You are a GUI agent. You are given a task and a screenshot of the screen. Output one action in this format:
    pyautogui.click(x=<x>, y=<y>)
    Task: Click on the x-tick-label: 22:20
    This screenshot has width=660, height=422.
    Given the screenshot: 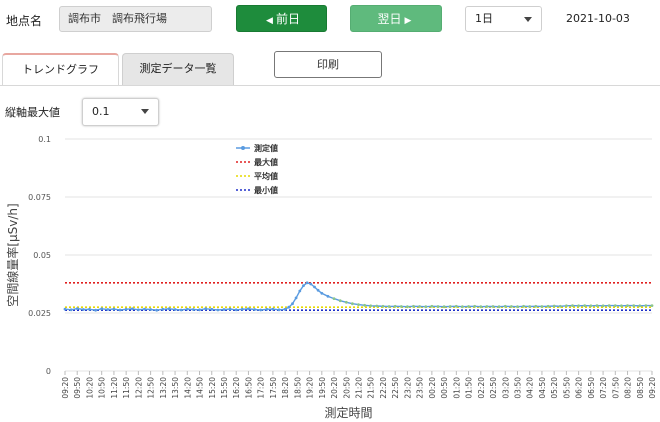 What is the action you would take?
    pyautogui.click(x=383, y=388)
    